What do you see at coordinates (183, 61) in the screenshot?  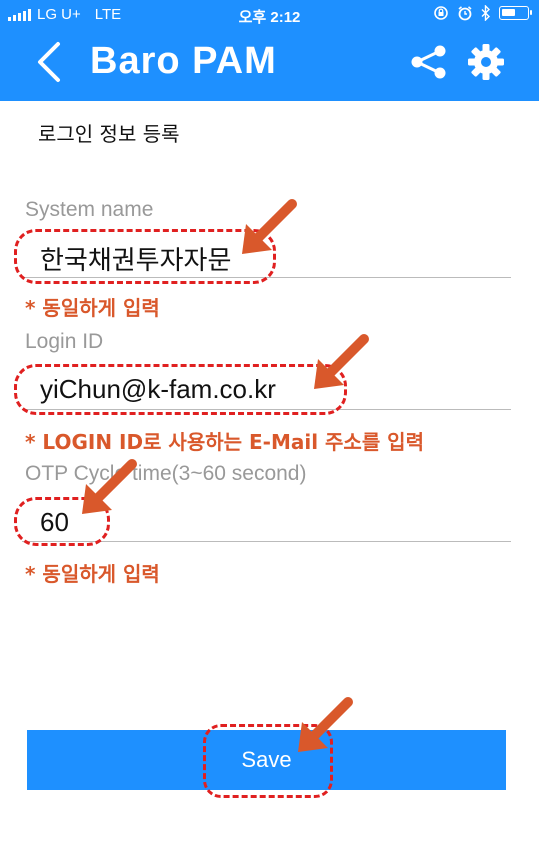 I see `app-title: Baro PAM` at bounding box center [183, 61].